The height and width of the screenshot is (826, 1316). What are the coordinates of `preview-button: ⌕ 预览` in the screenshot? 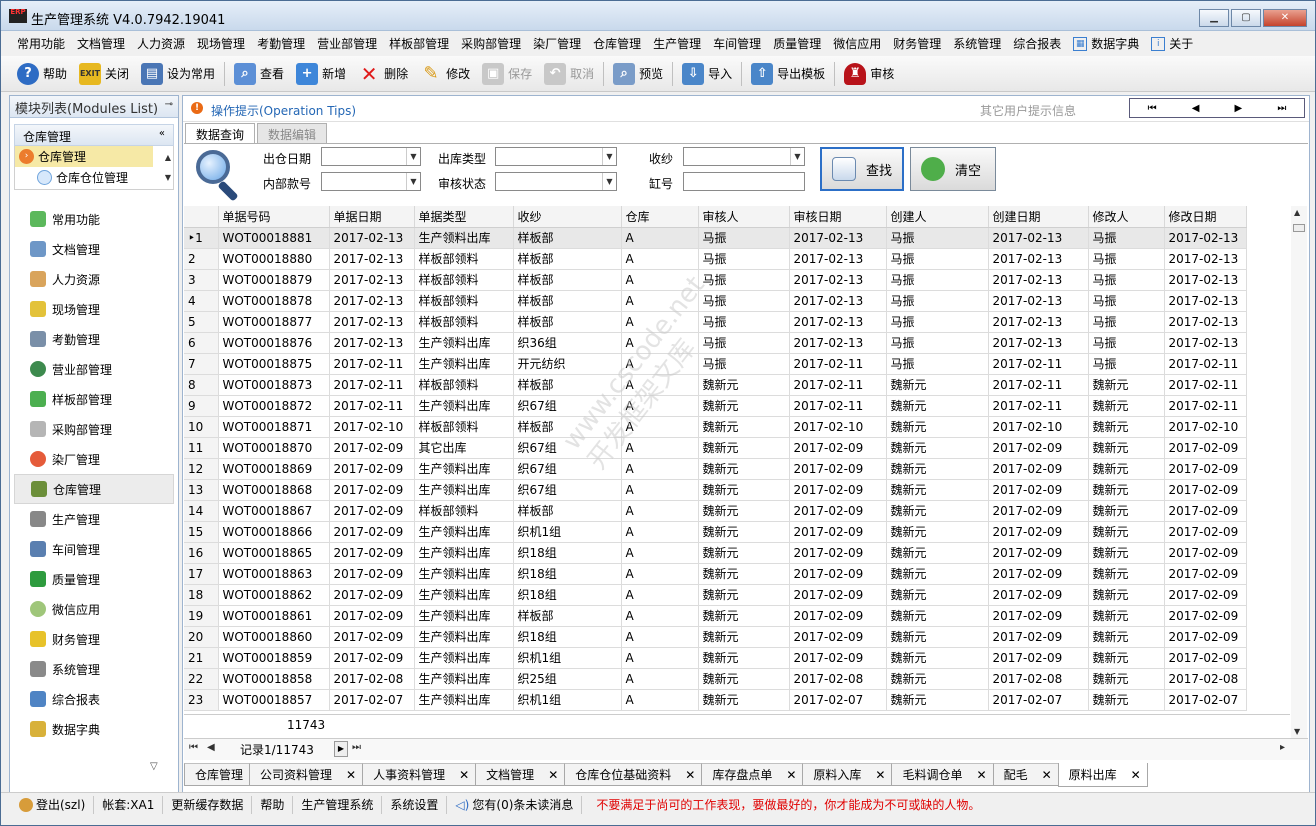 It's located at (638, 74).